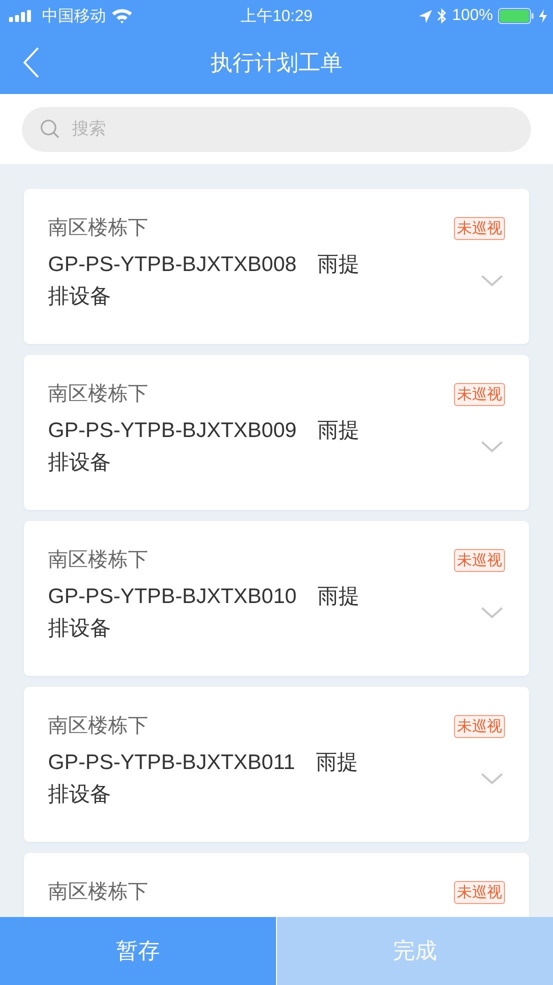 The image size is (553, 985). I want to click on equipment-name: GP-PS-YTPB-BJXTXB009 雨提排设备, so click(204, 447).